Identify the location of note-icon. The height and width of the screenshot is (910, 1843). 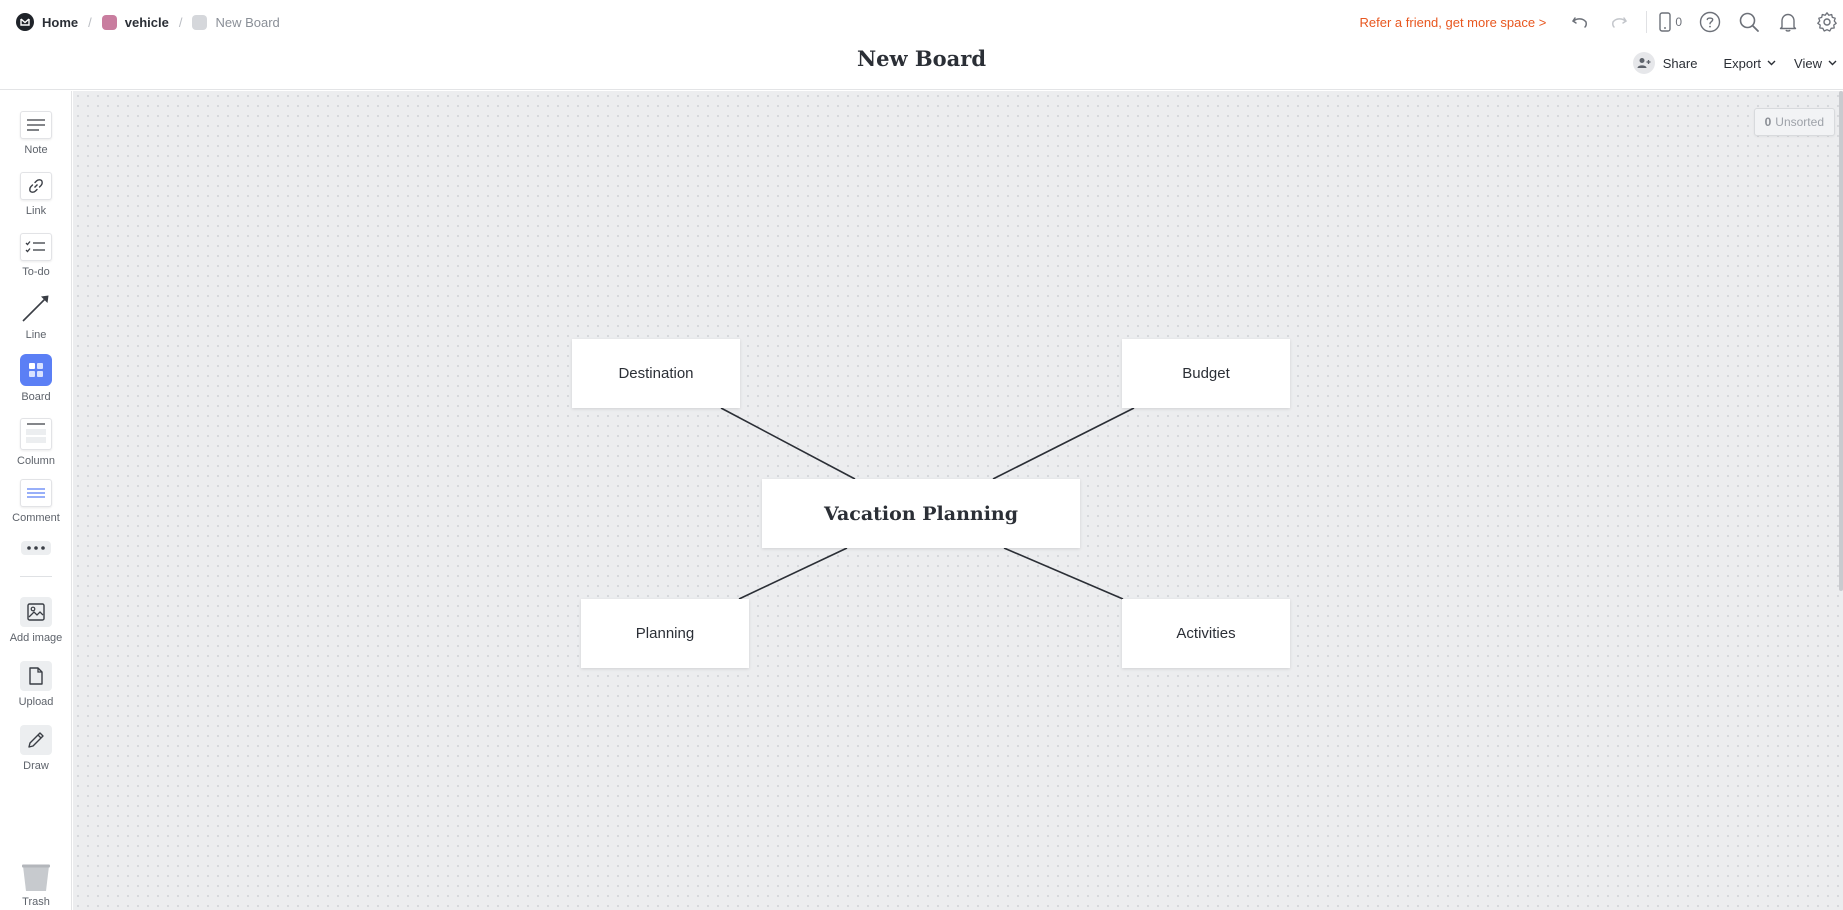
(36, 125).